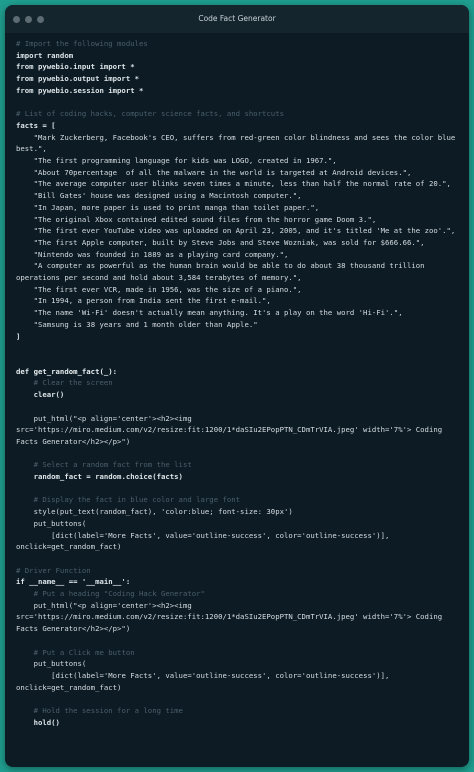  Describe the element at coordinates (53, 570) in the screenshot. I see `code-line: # Driver Function` at that location.